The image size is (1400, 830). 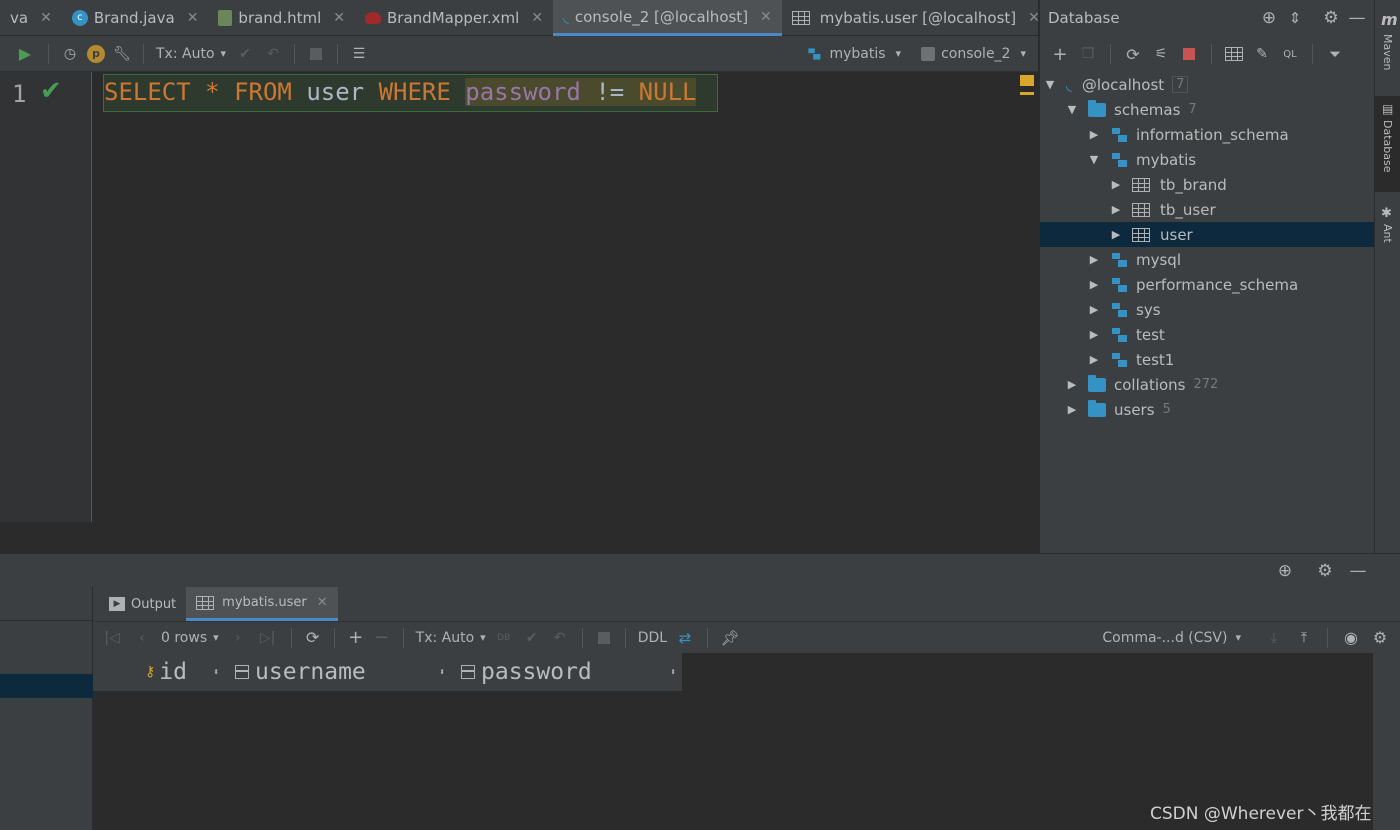 What do you see at coordinates (135, 18) in the screenshot?
I see `tab-brand-java: c Brand.java ✕` at bounding box center [135, 18].